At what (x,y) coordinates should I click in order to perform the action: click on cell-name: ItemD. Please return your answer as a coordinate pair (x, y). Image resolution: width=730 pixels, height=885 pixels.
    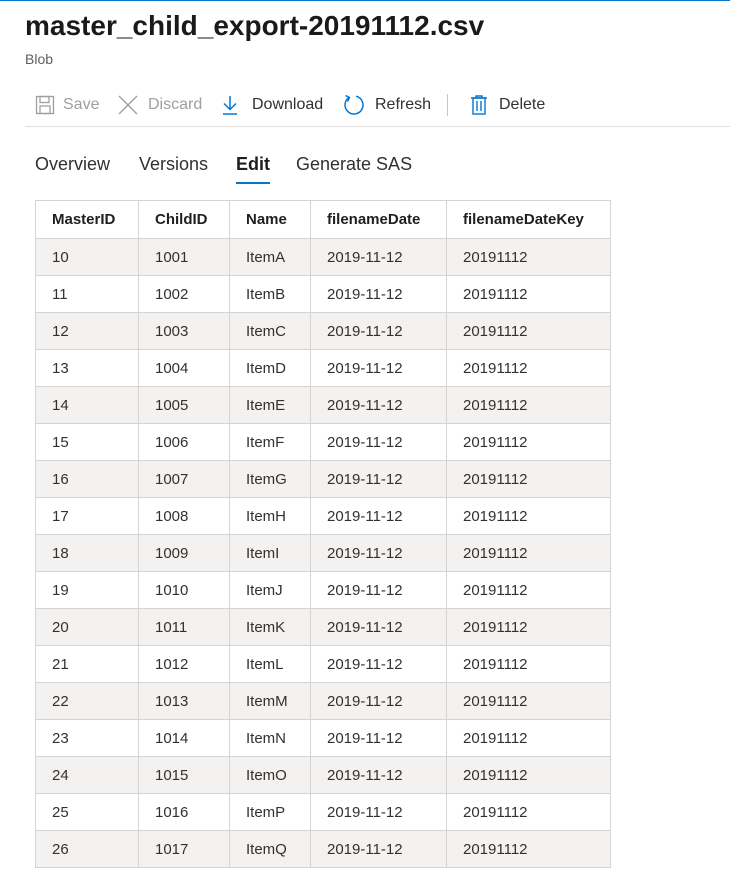
    Looking at the image, I should click on (270, 368).